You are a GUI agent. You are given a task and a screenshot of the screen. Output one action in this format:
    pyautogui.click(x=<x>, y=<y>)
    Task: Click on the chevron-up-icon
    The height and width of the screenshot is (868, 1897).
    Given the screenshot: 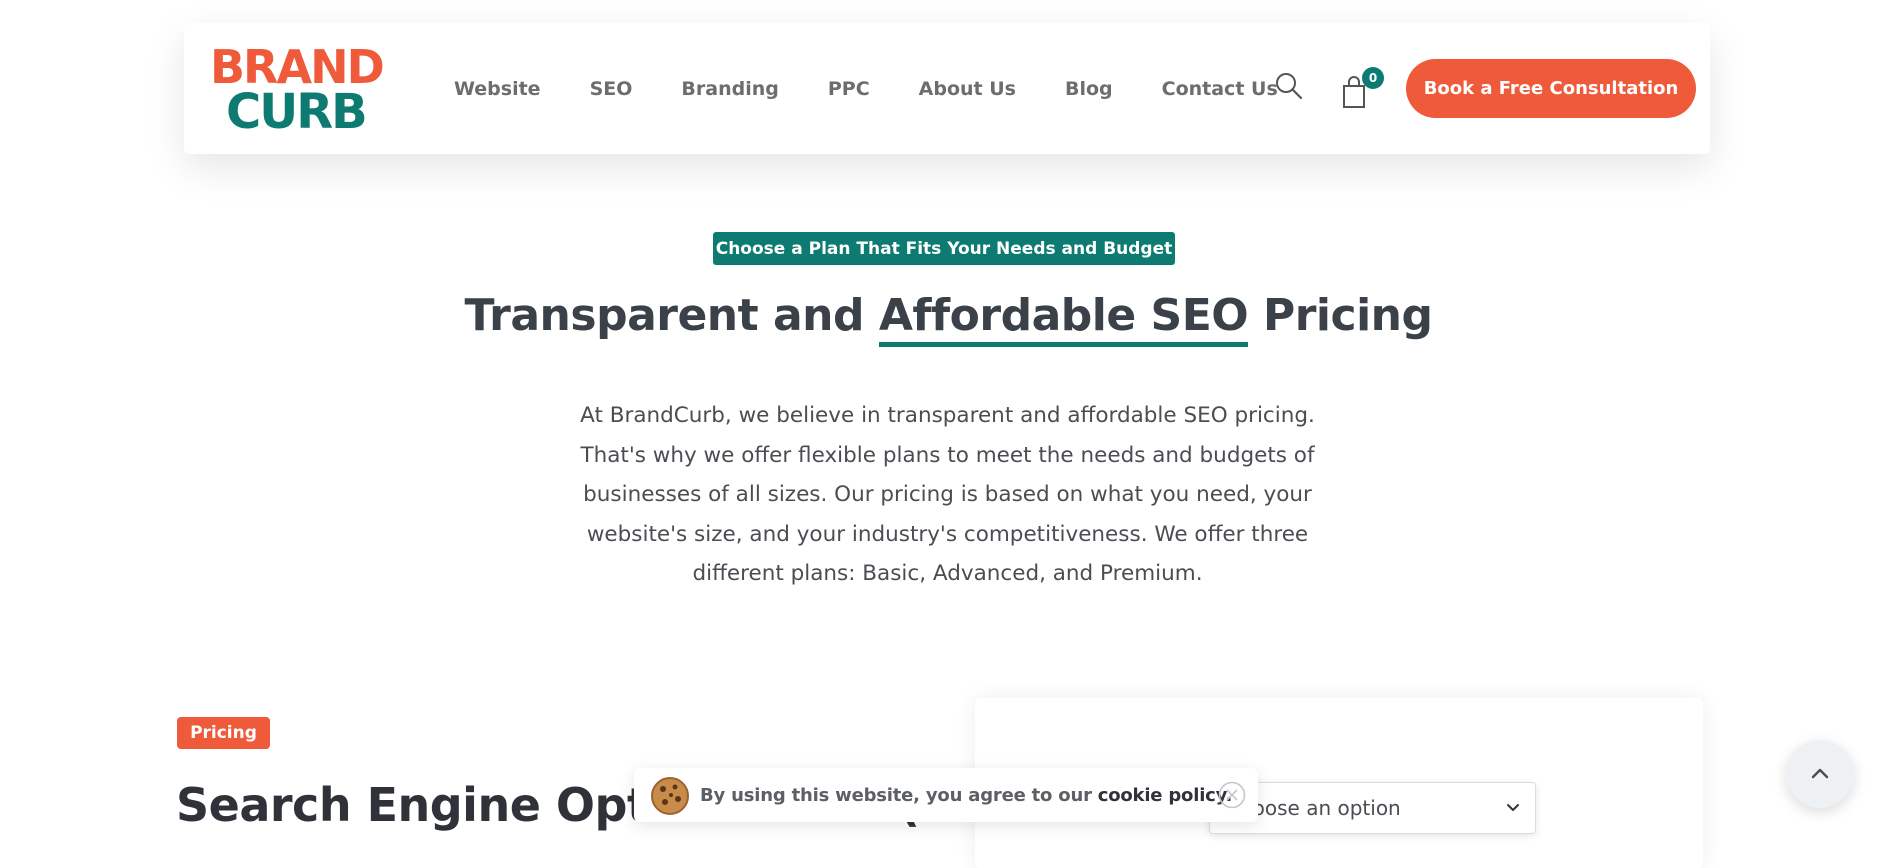 What is the action you would take?
    pyautogui.click(x=1820, y=773)
    